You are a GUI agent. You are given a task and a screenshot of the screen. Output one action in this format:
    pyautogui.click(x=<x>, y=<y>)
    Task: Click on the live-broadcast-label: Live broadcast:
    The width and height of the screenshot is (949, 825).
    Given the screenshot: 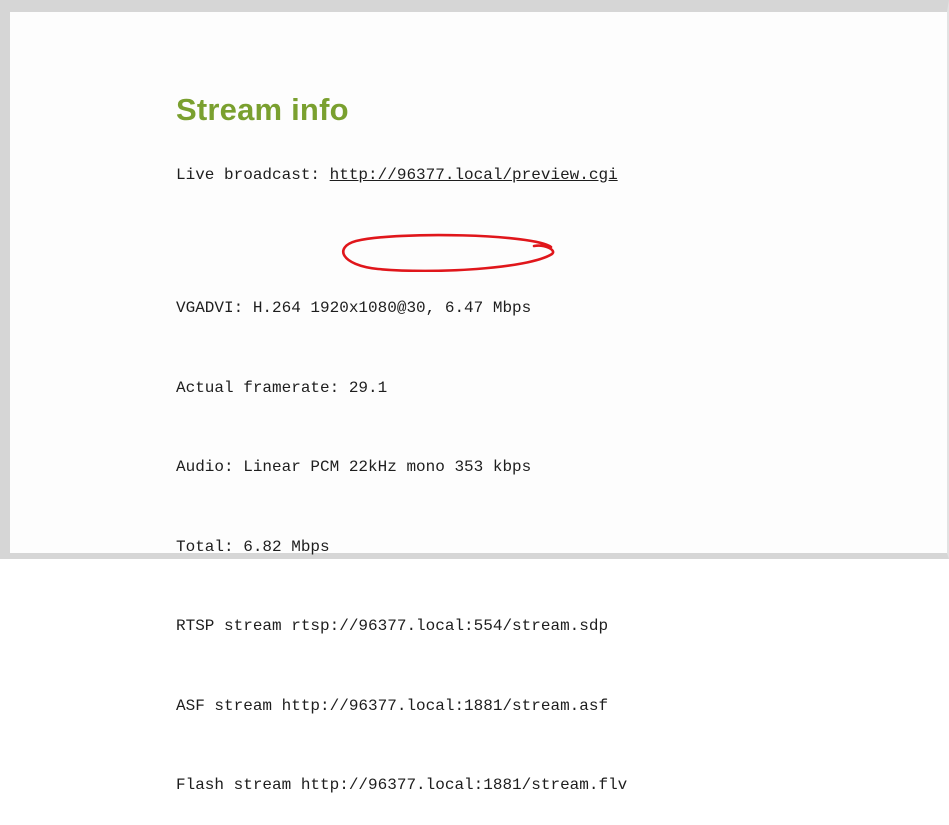 What is the action you would take?
    pyautogui.click(x=253, y=175)
    